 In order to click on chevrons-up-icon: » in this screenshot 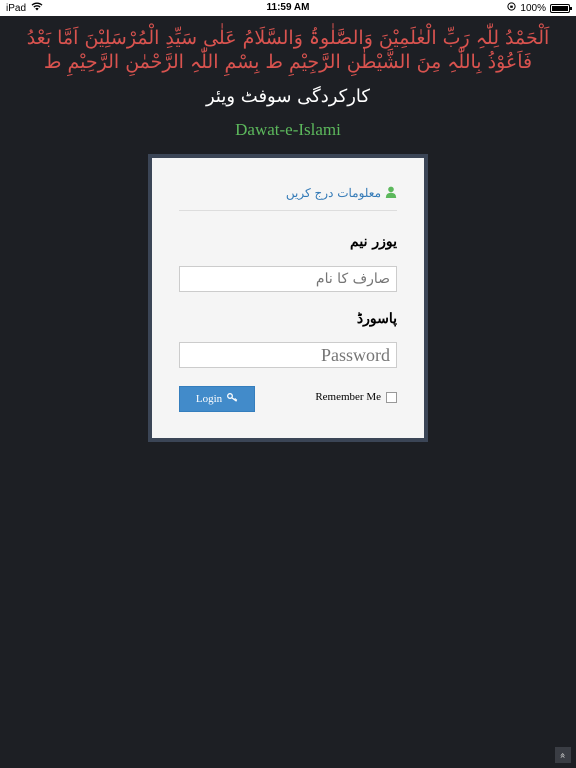, I will do `click(563, 755)`.